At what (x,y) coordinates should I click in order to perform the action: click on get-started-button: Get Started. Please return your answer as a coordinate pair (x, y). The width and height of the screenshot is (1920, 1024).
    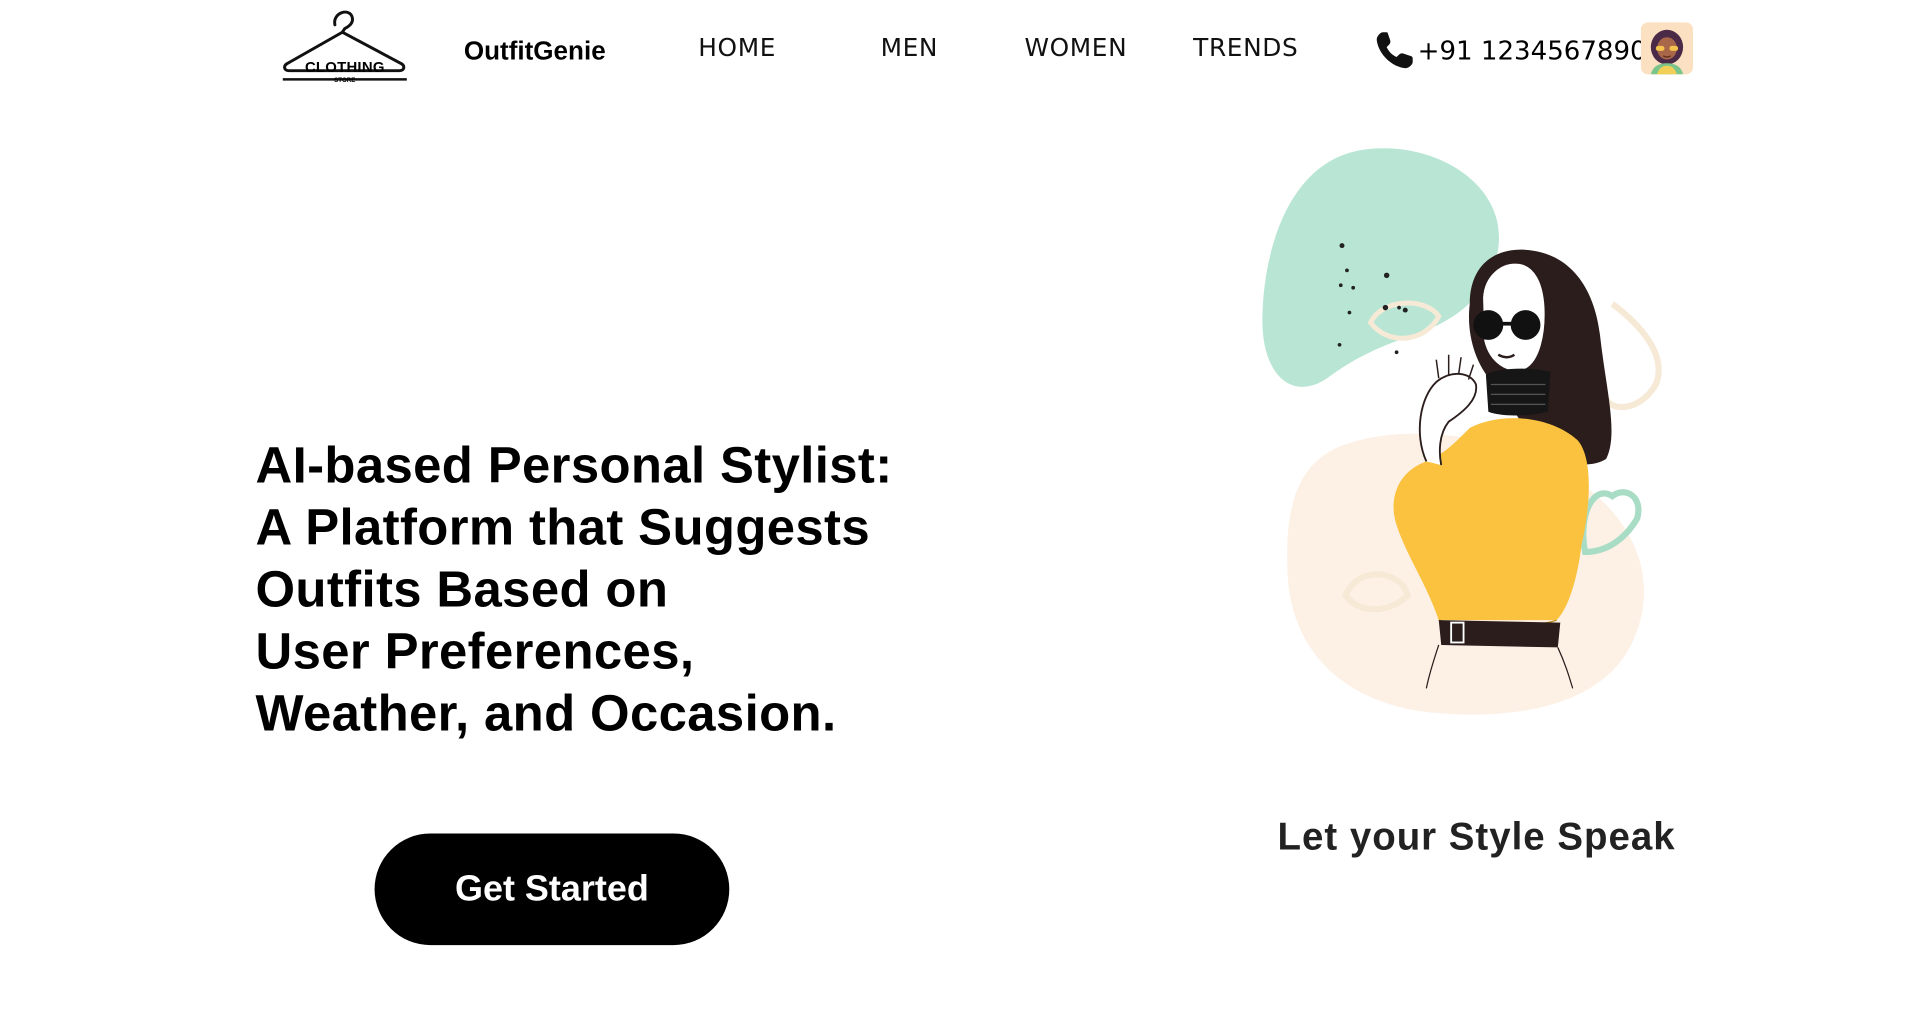
    Looking at the image, I should click on (552, 889).